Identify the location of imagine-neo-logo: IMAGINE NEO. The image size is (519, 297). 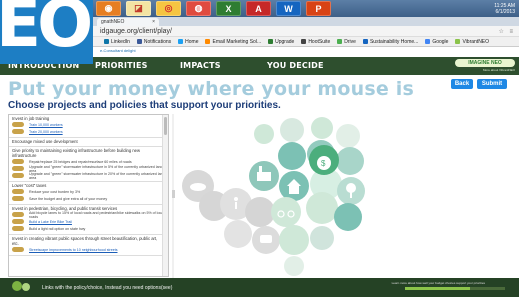
(485, 63).